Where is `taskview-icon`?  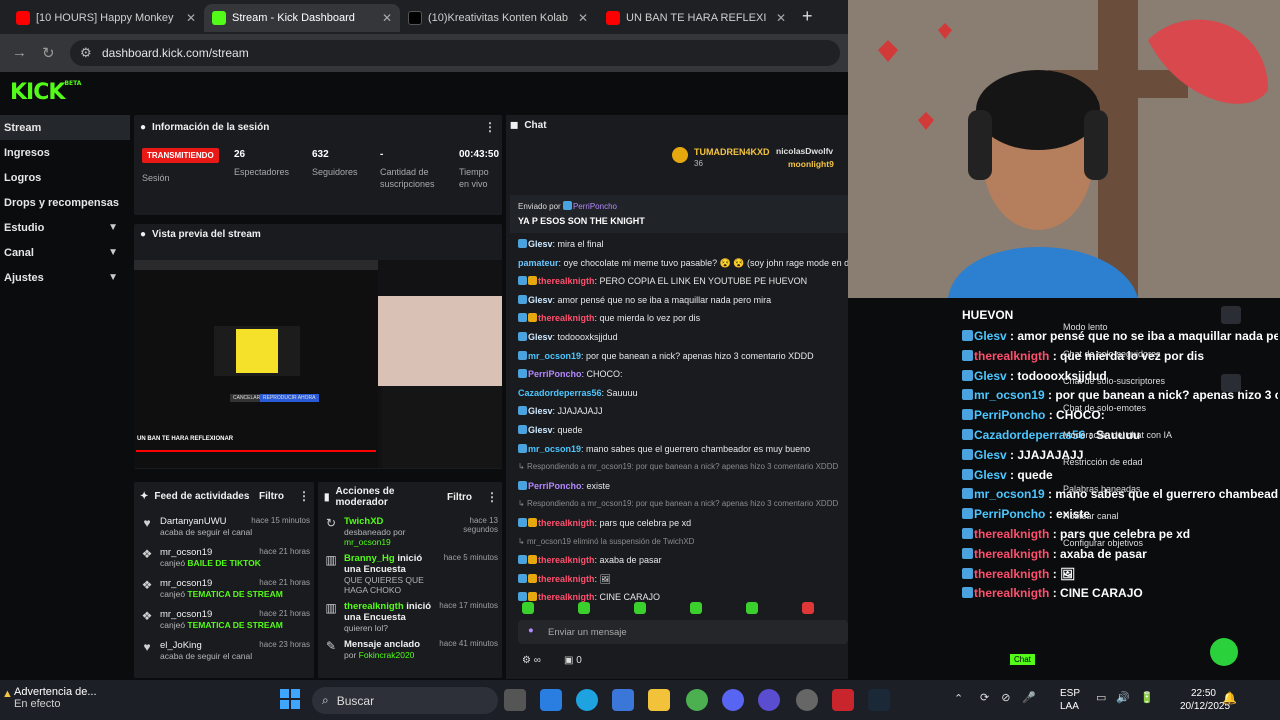 taskview-icon is located at coordinates (515, 700).